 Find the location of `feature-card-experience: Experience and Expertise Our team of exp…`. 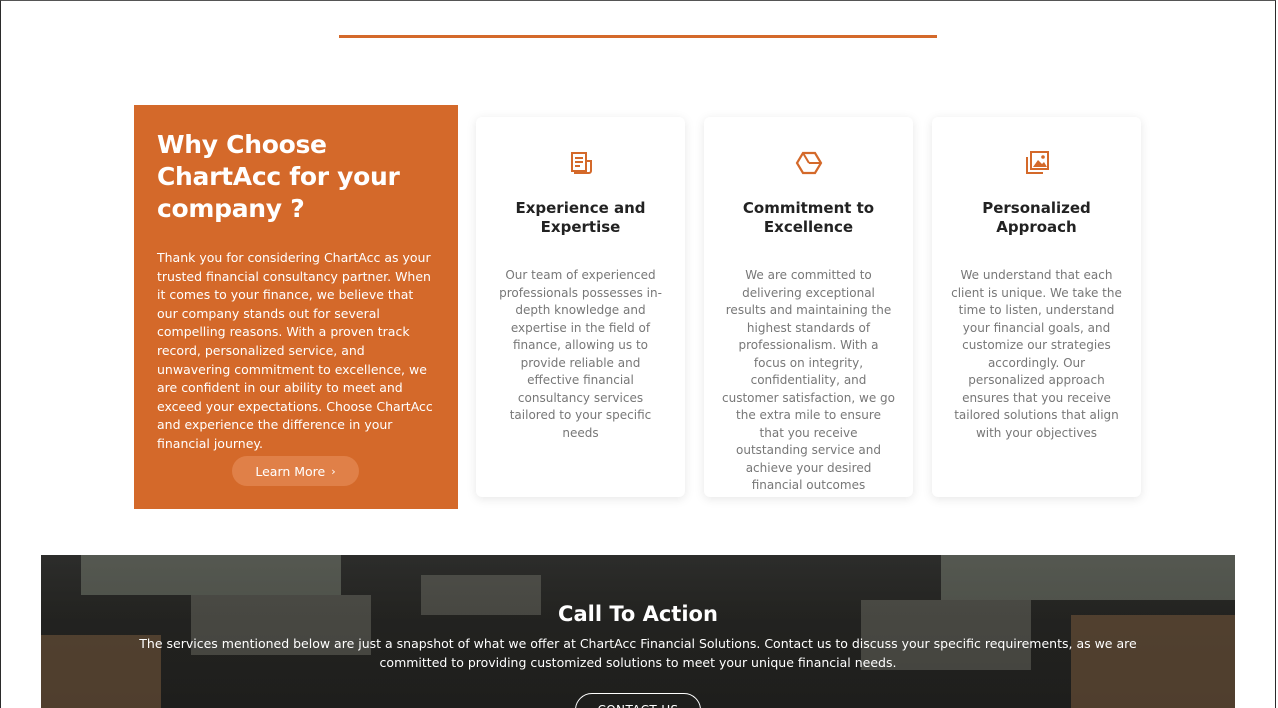

feature-card-experience: Experience and Expertise Our team of exp… is located at coordinates (580, 307).